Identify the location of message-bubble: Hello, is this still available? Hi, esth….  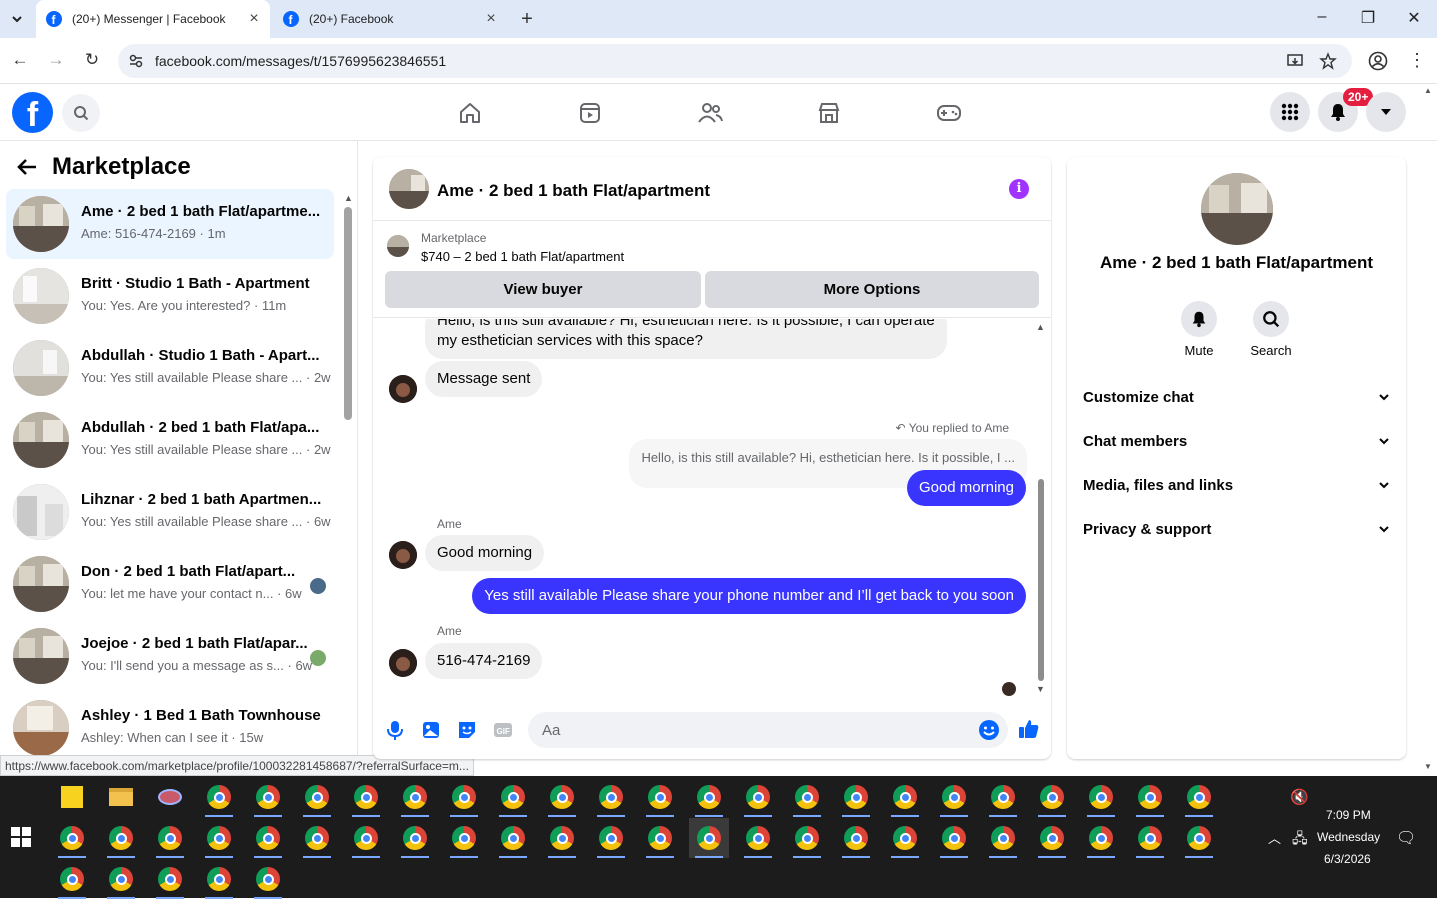
(686, 339).